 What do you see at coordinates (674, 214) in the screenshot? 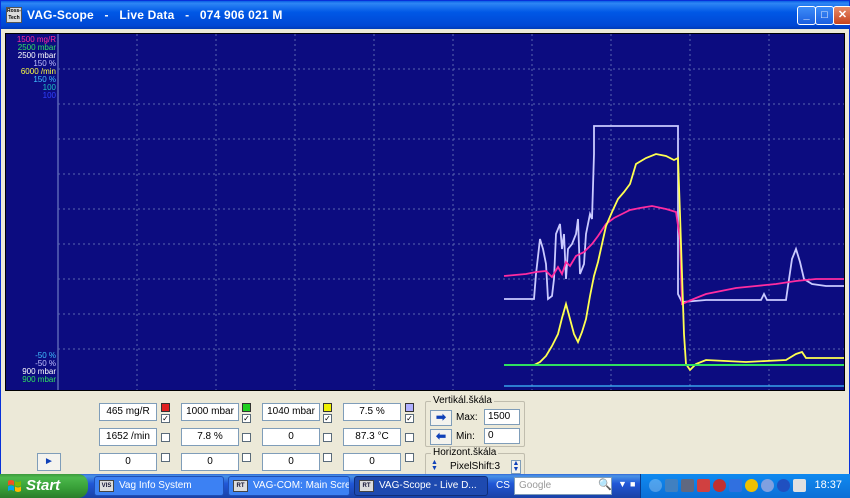
I see `trace-lavender` at bounding box center [674, 214].